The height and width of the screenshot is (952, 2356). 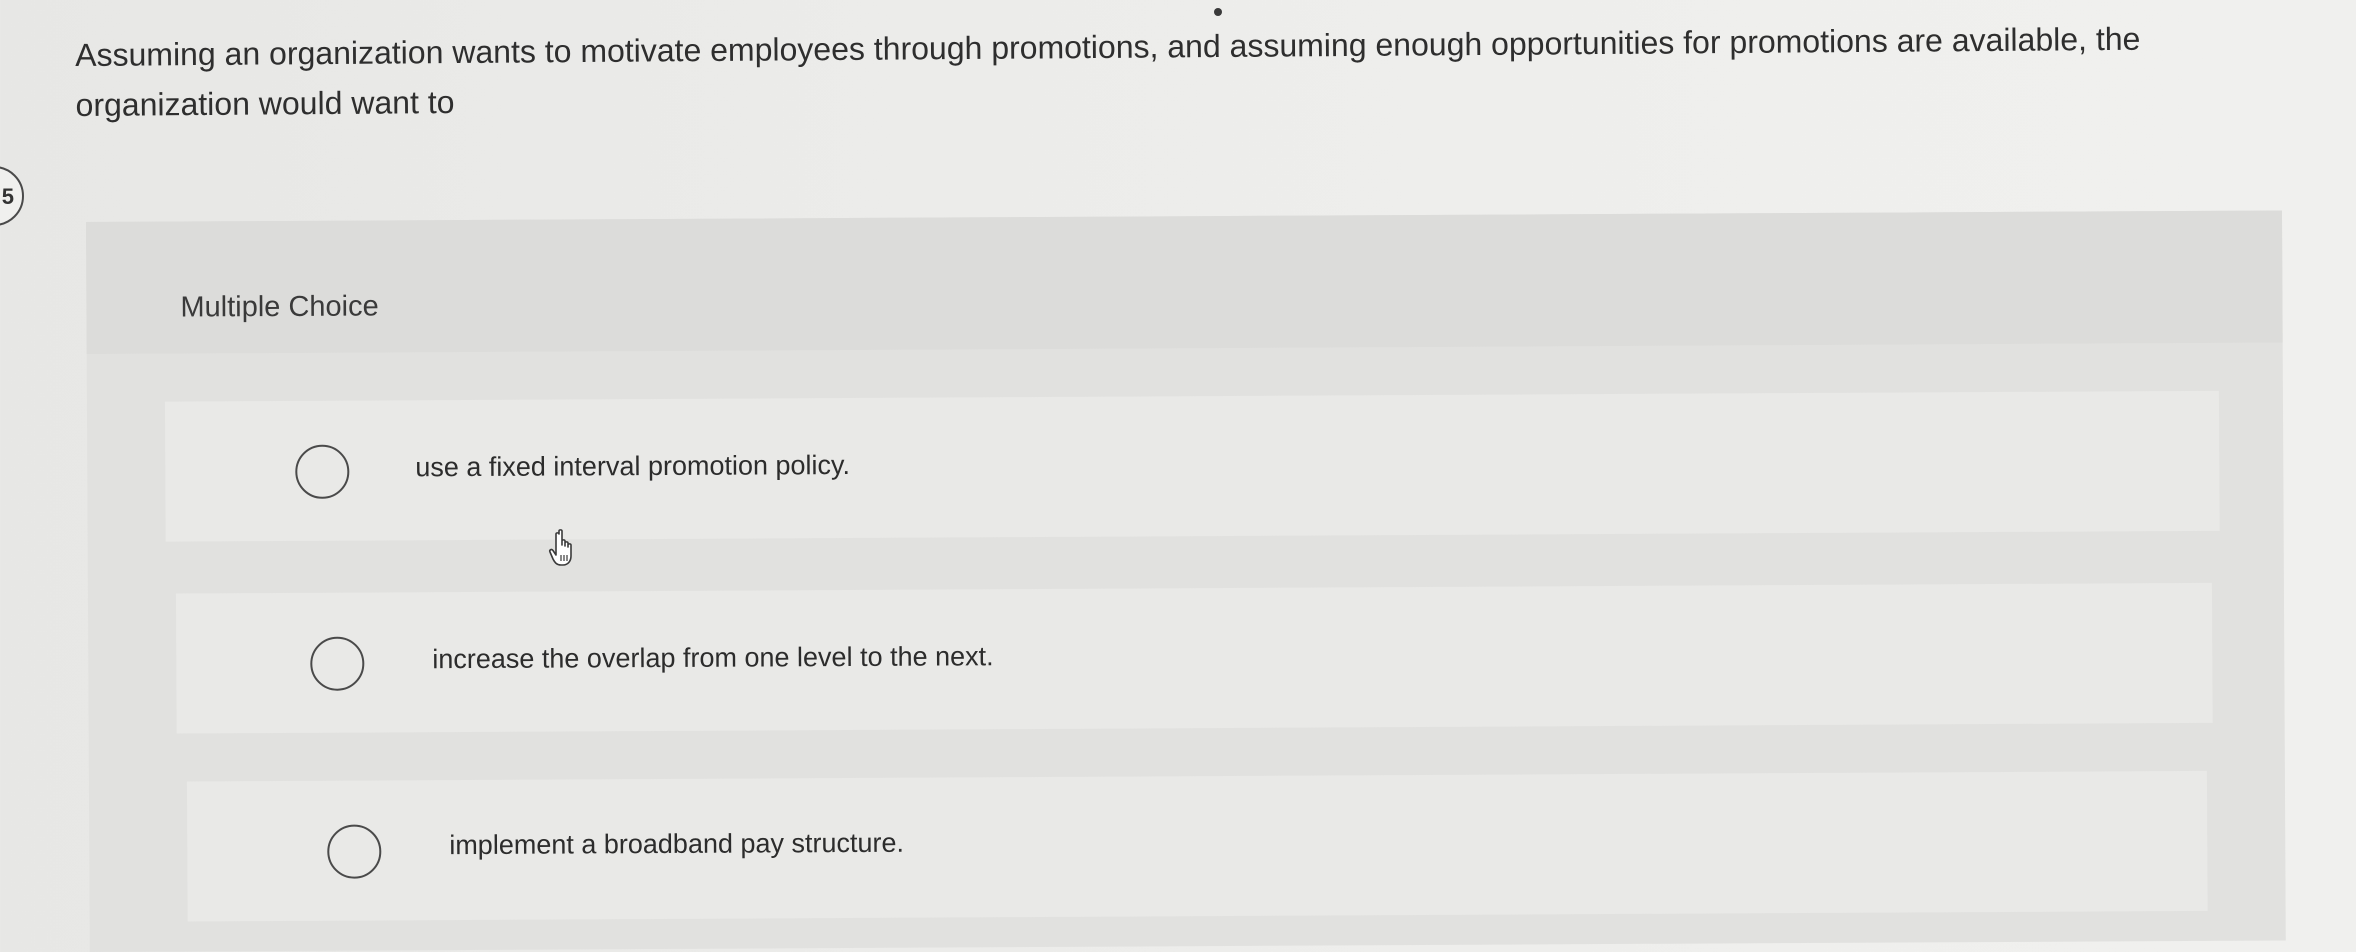 What do you see at coordinates (1197, 846) in the screenshot?
I see `answer-option-3: implement a broadband pay structure.` at bounding box center [1197, 846].